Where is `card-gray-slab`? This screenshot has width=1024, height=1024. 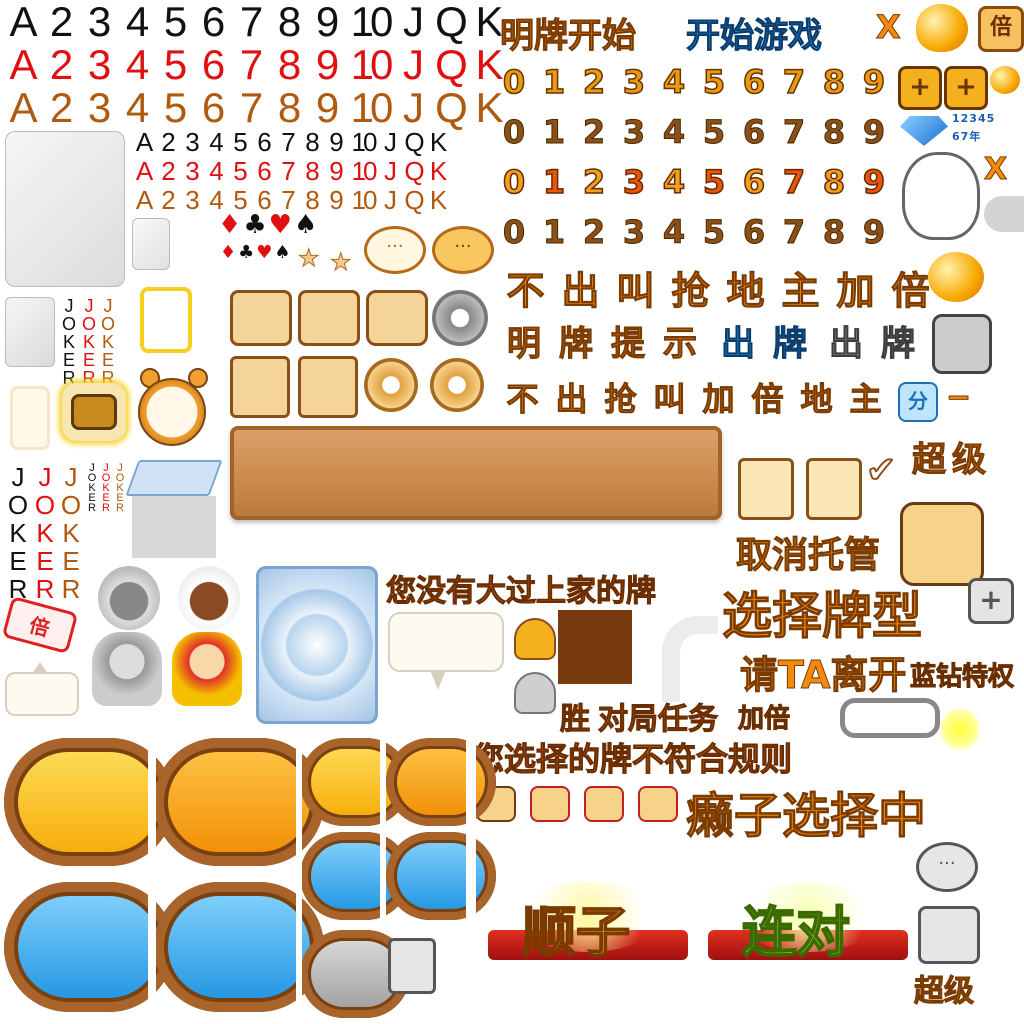
card-gray-slab is located at coordinates (174, 527).